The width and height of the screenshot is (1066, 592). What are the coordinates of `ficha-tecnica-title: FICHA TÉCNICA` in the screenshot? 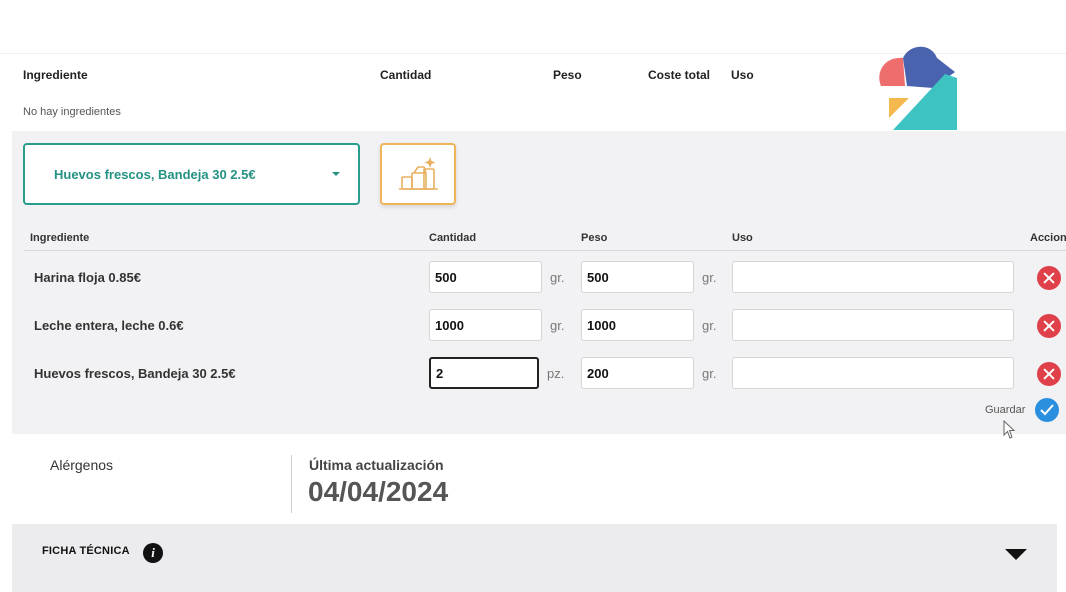 It's located at (86, 551).